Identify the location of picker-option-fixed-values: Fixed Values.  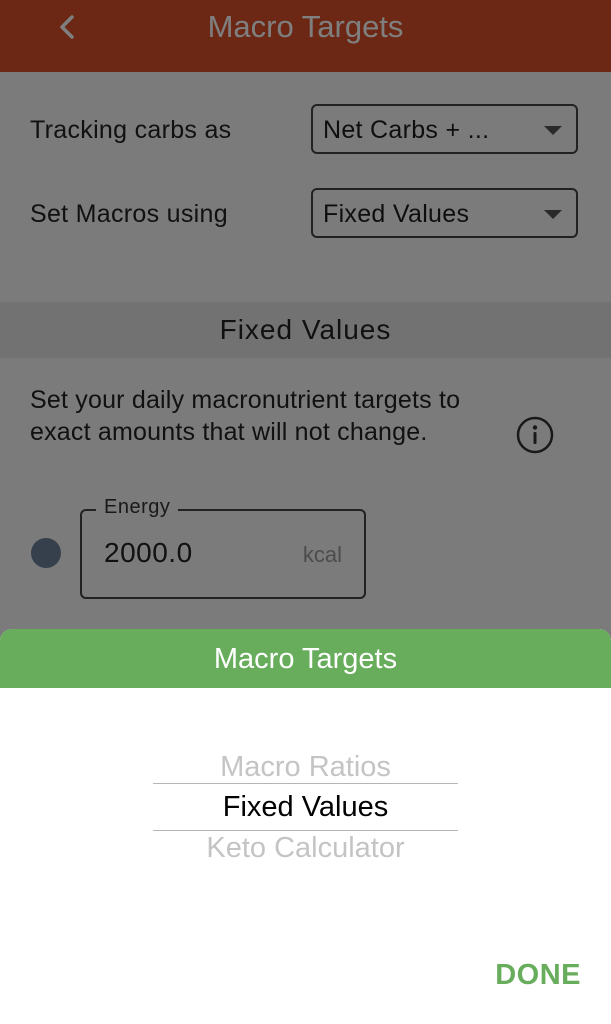
(305, 807).